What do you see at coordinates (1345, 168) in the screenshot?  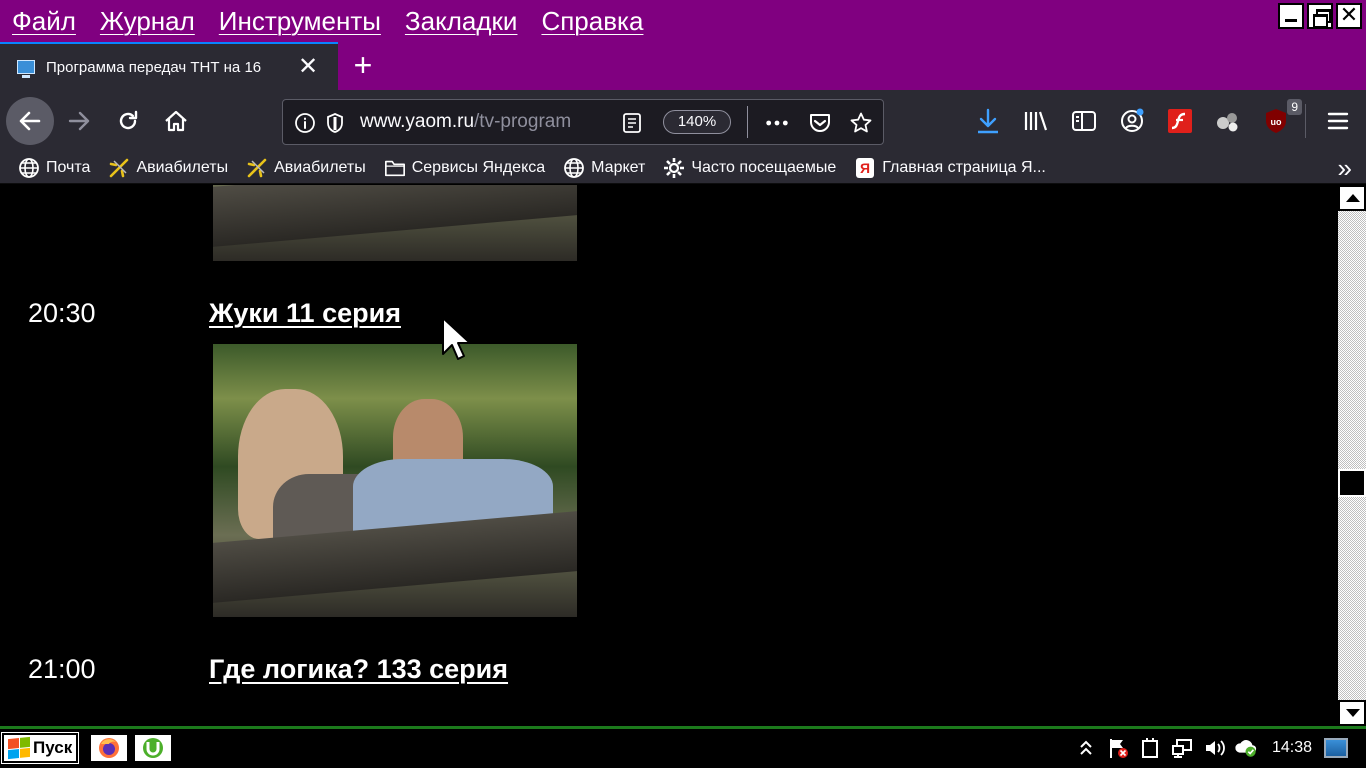 I see `bookmarks-overflow-icon: »` at bounding box center [1345, 168].